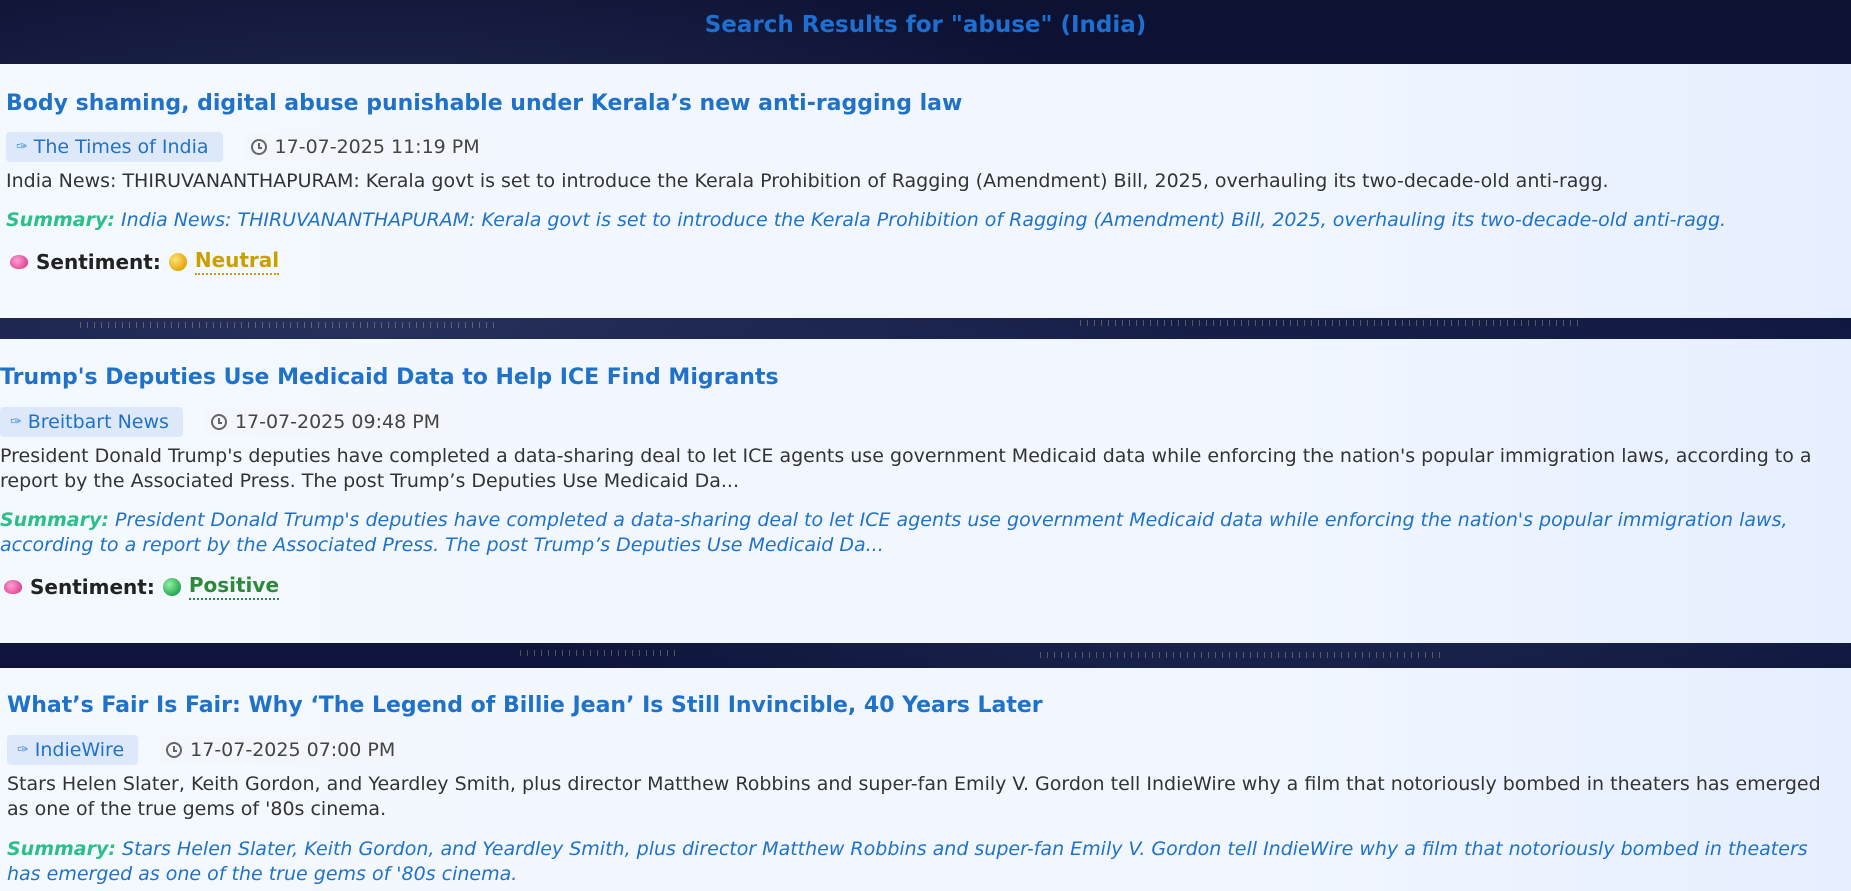 The image size is (1851, 891). What do you see at coordinates (79, 750) in the screenshot?
I see `source-name: IndieWire` at bounding box center [79, 750].